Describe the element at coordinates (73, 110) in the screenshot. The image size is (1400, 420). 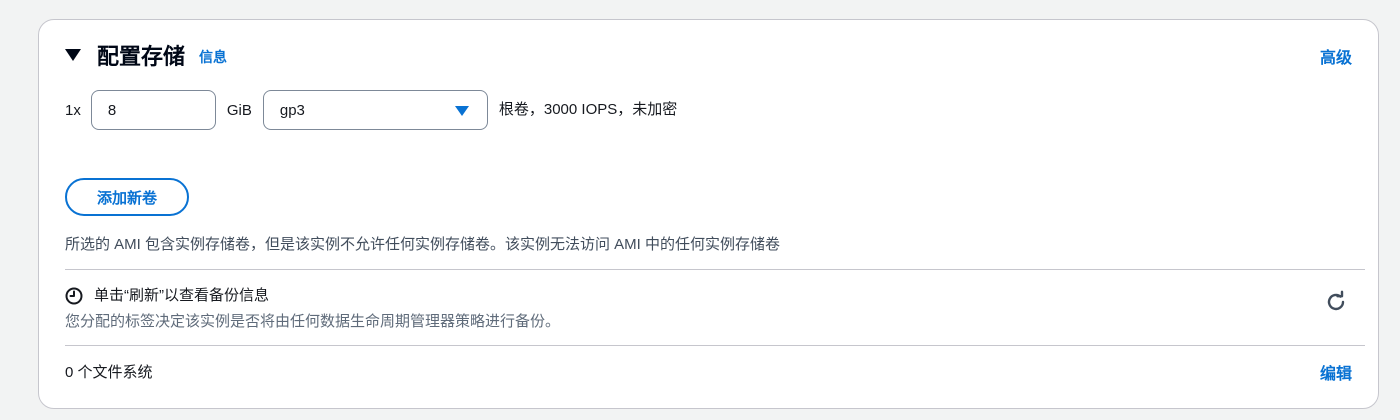
I see `volume-multiplier: 1x` at that location.